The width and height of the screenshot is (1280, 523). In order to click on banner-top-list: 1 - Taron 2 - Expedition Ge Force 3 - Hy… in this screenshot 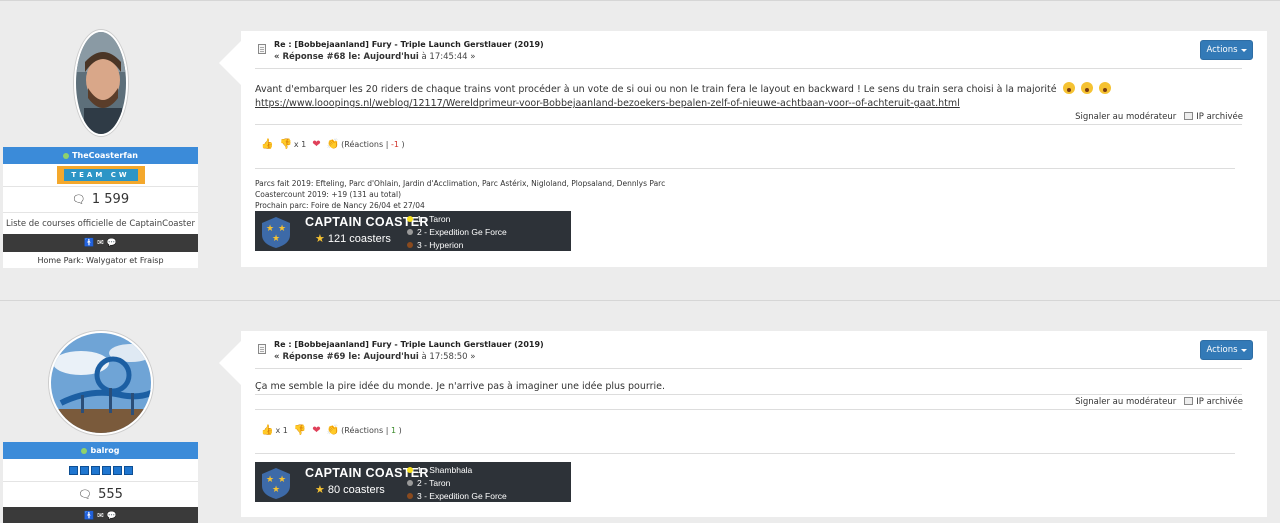, I will do `click(457, 232)`.